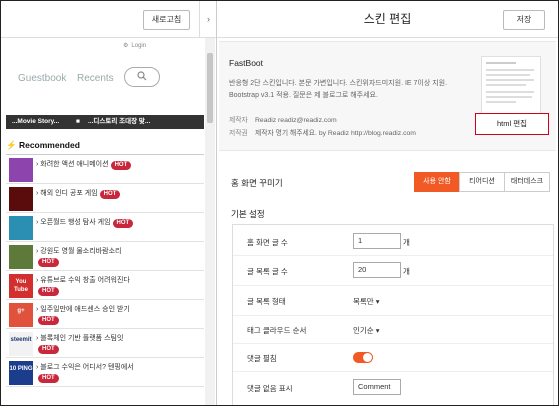 The height and width of the screenshot is (406, 559). Describe the element at coordinates (248, 214) in the screenshot. I see `basic-settings-title: 기본 설정` at that location.